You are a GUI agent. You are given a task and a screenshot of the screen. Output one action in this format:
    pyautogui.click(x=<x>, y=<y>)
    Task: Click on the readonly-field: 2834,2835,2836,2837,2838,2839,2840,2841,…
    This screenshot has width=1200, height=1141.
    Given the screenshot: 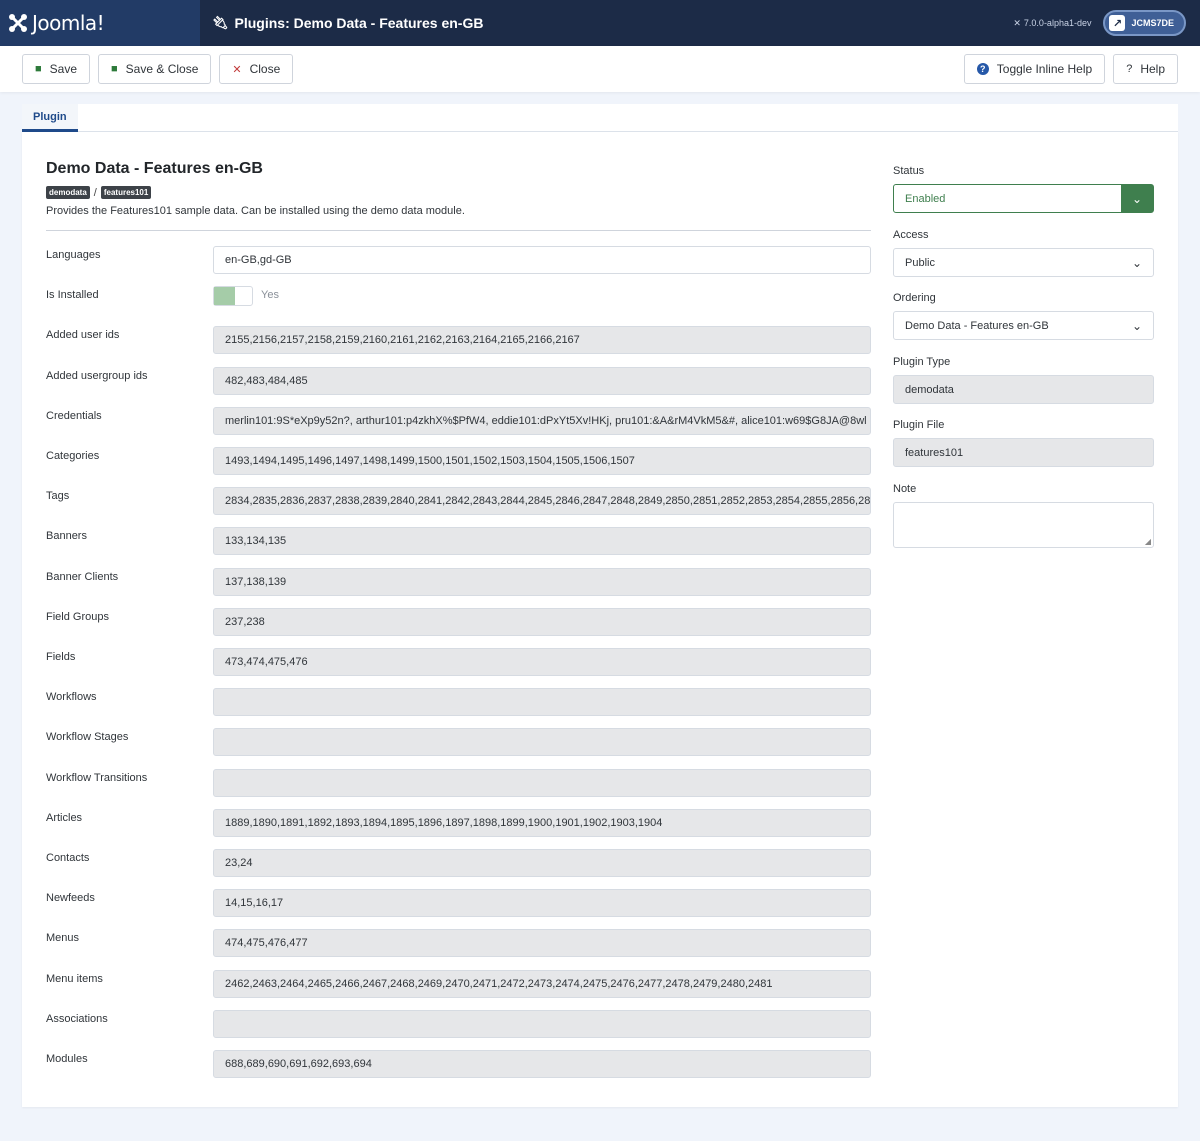 What is the action you would take?
    pyautogui.click(x=542, y=501)
    